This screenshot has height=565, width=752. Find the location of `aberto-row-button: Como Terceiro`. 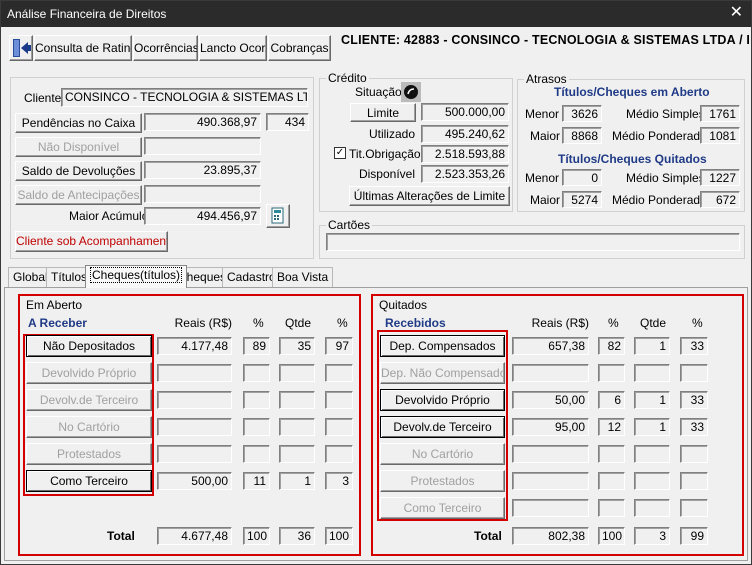

aberto-row-button: Como Terceiro is located at coordinates (89, 481).